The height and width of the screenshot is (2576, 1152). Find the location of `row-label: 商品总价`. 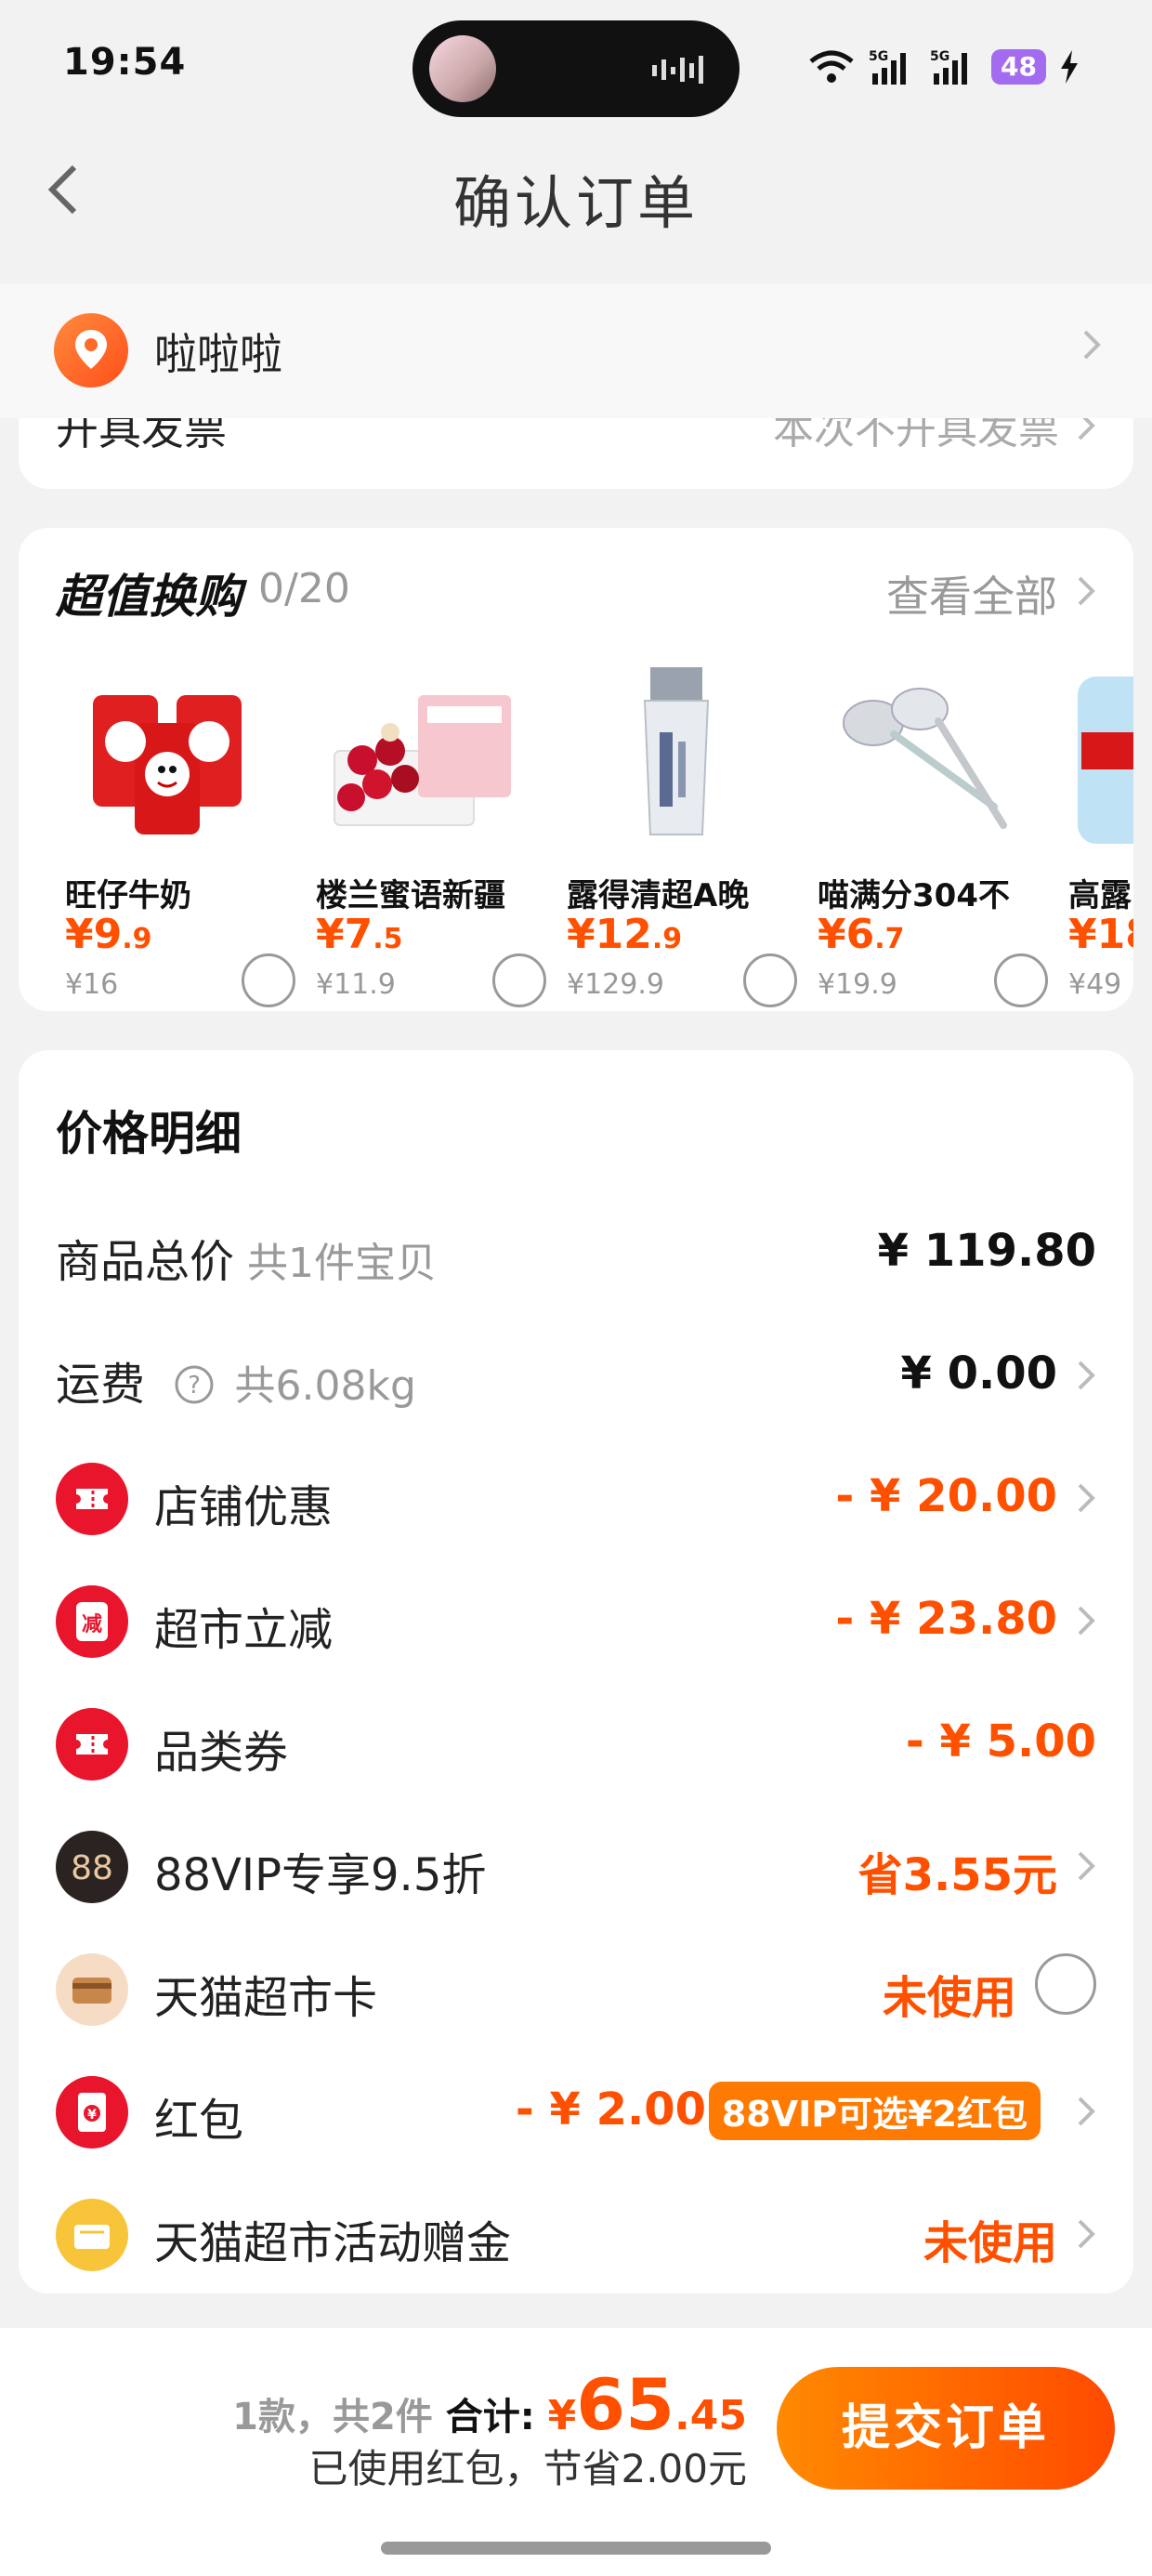

row-label: 商品总价 is located at coordinates (145, 1262).